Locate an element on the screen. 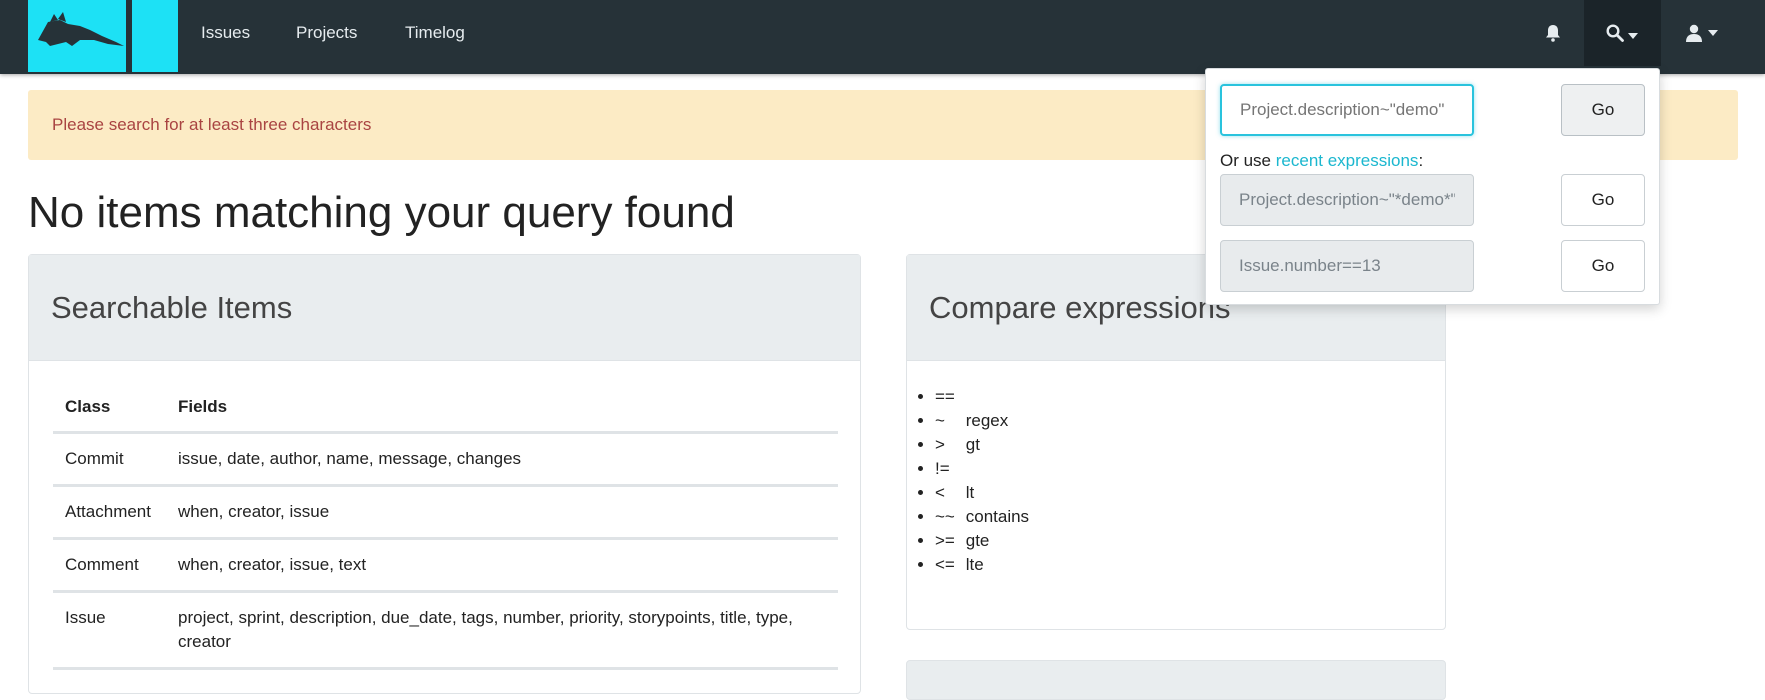 The width and height of the screenshot is (1765, 700). list-item: <= lte is located at coordinates (982, 565).